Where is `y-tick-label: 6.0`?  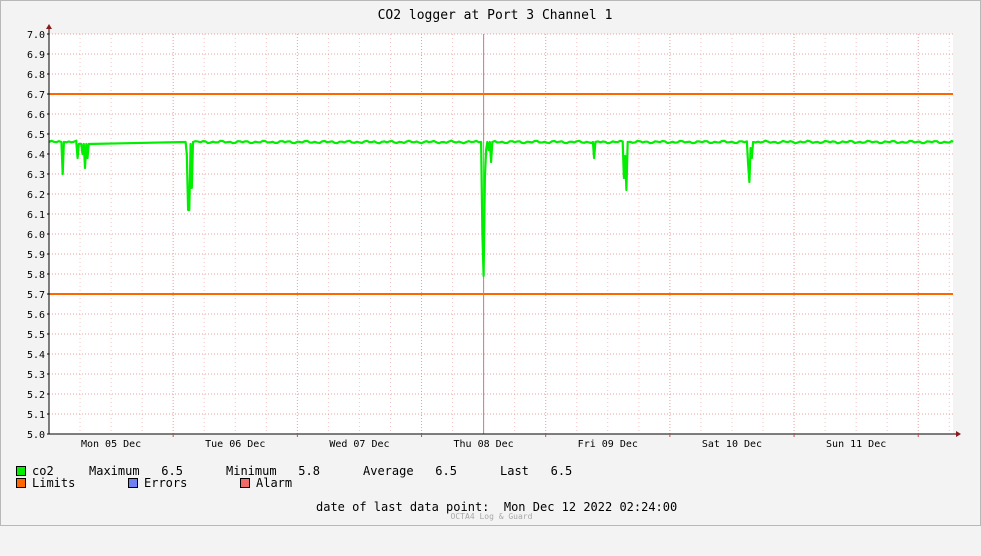 y-tick-label: 6.0 is located at coordinates (36, 235).